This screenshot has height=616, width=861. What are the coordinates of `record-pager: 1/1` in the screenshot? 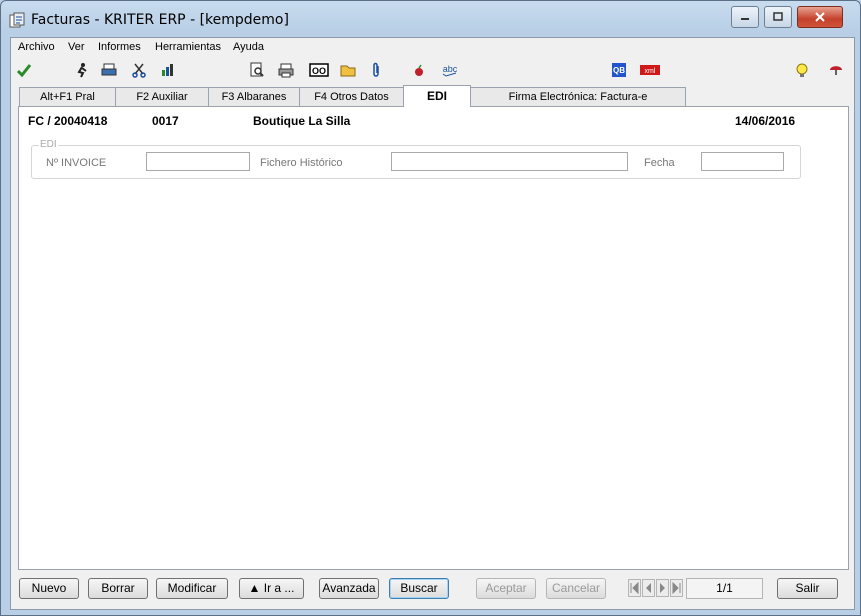 It's located at (724, 588).